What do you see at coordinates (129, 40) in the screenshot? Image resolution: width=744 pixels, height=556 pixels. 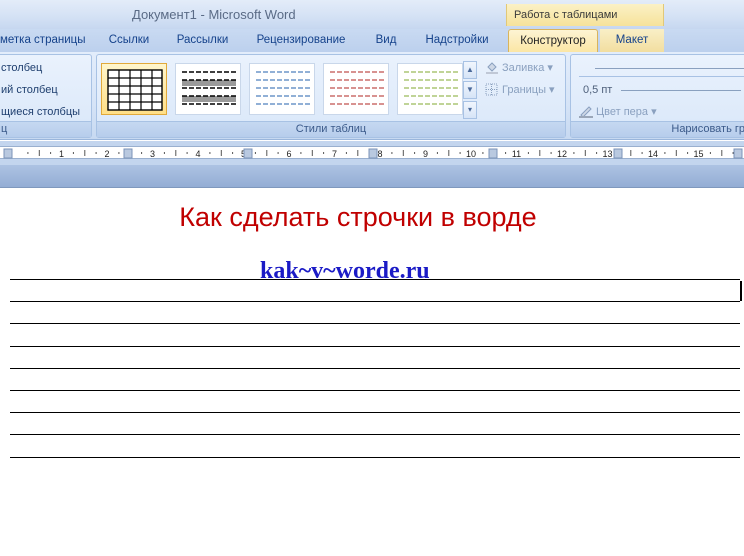 I see `tab-references: Ссылки` at bounding box center [129, 40].